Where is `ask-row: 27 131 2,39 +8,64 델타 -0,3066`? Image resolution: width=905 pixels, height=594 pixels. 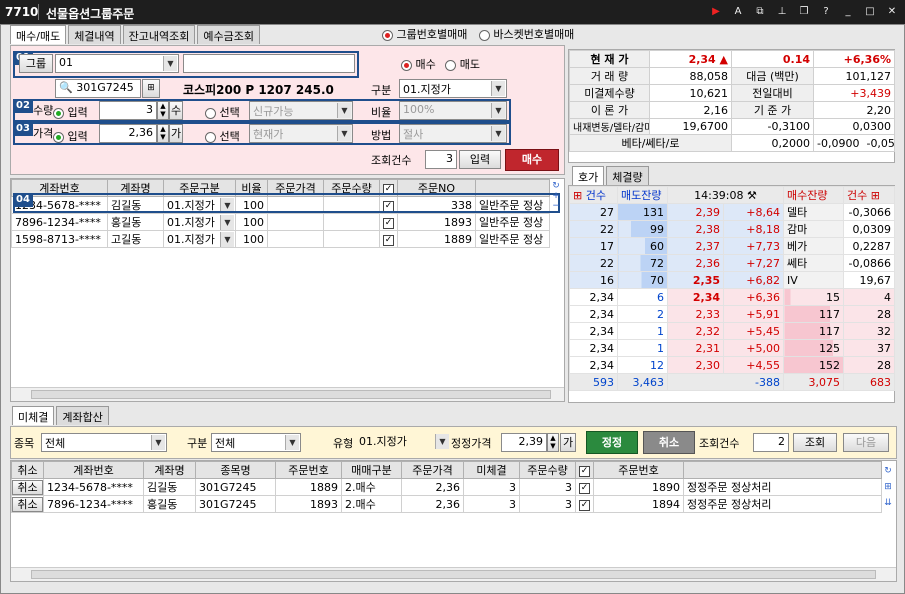 ask-row: 27 131 2,39 +8,64 델타 -0,3066 is located at coordinates (732, 212).